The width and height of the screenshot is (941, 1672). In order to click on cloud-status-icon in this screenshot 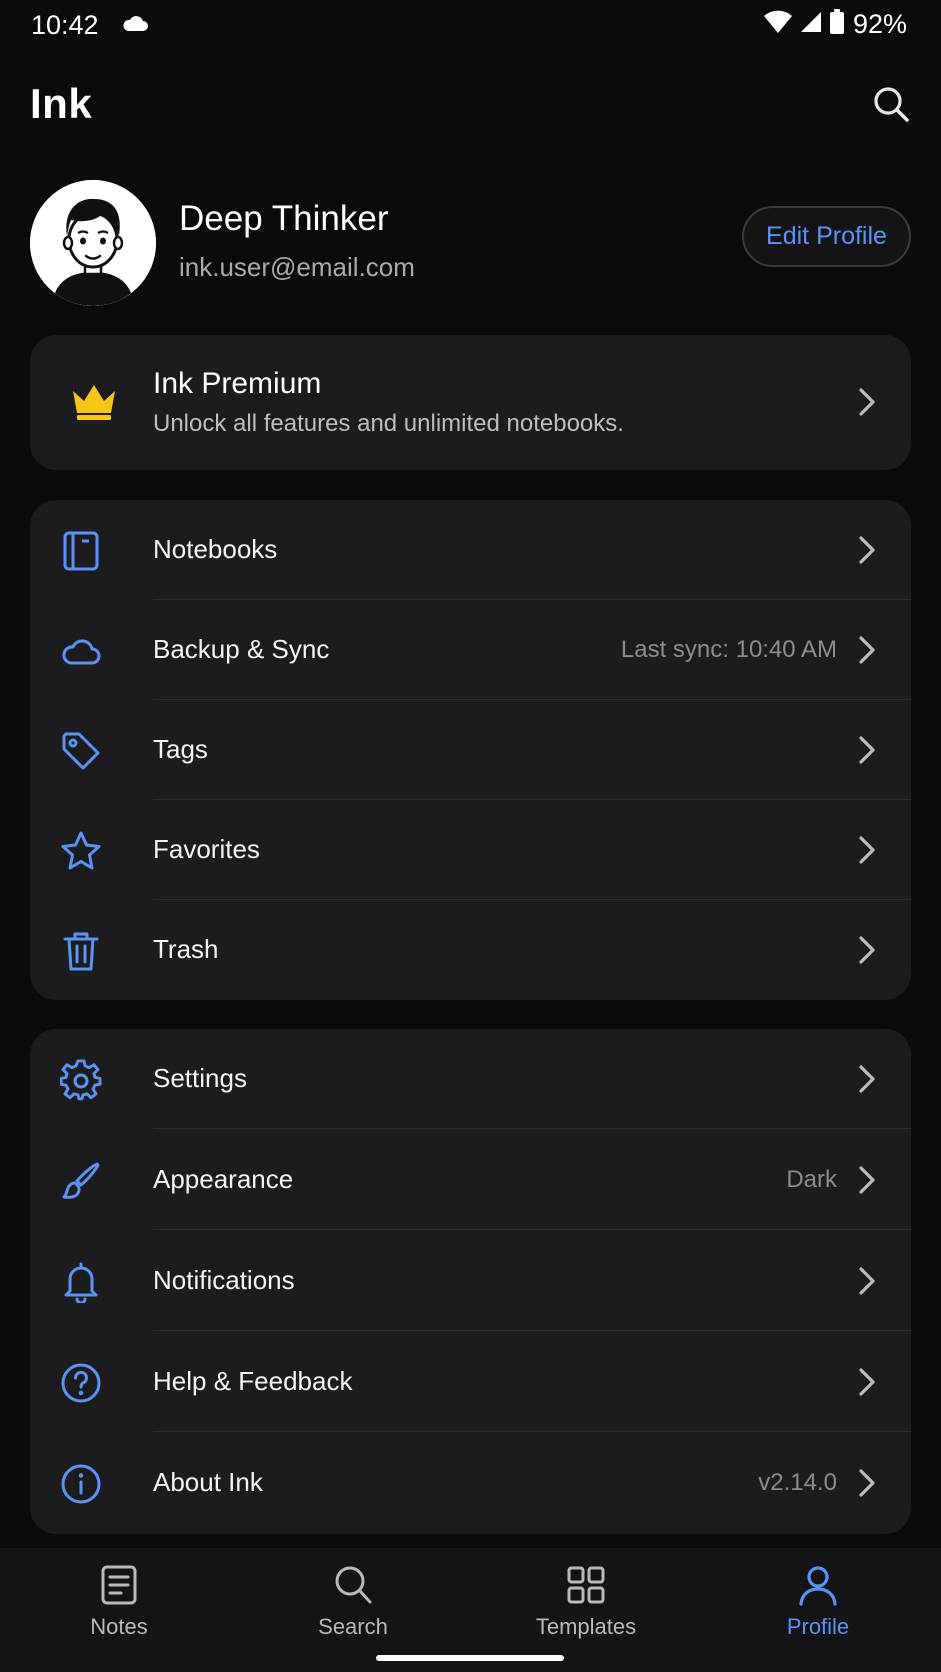, I will do `click(135, 25)`.